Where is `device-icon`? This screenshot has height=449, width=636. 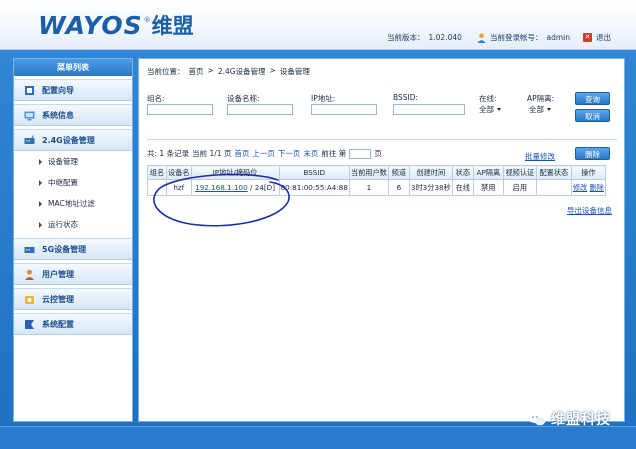 device-icon is located at coordinates (29, 139).